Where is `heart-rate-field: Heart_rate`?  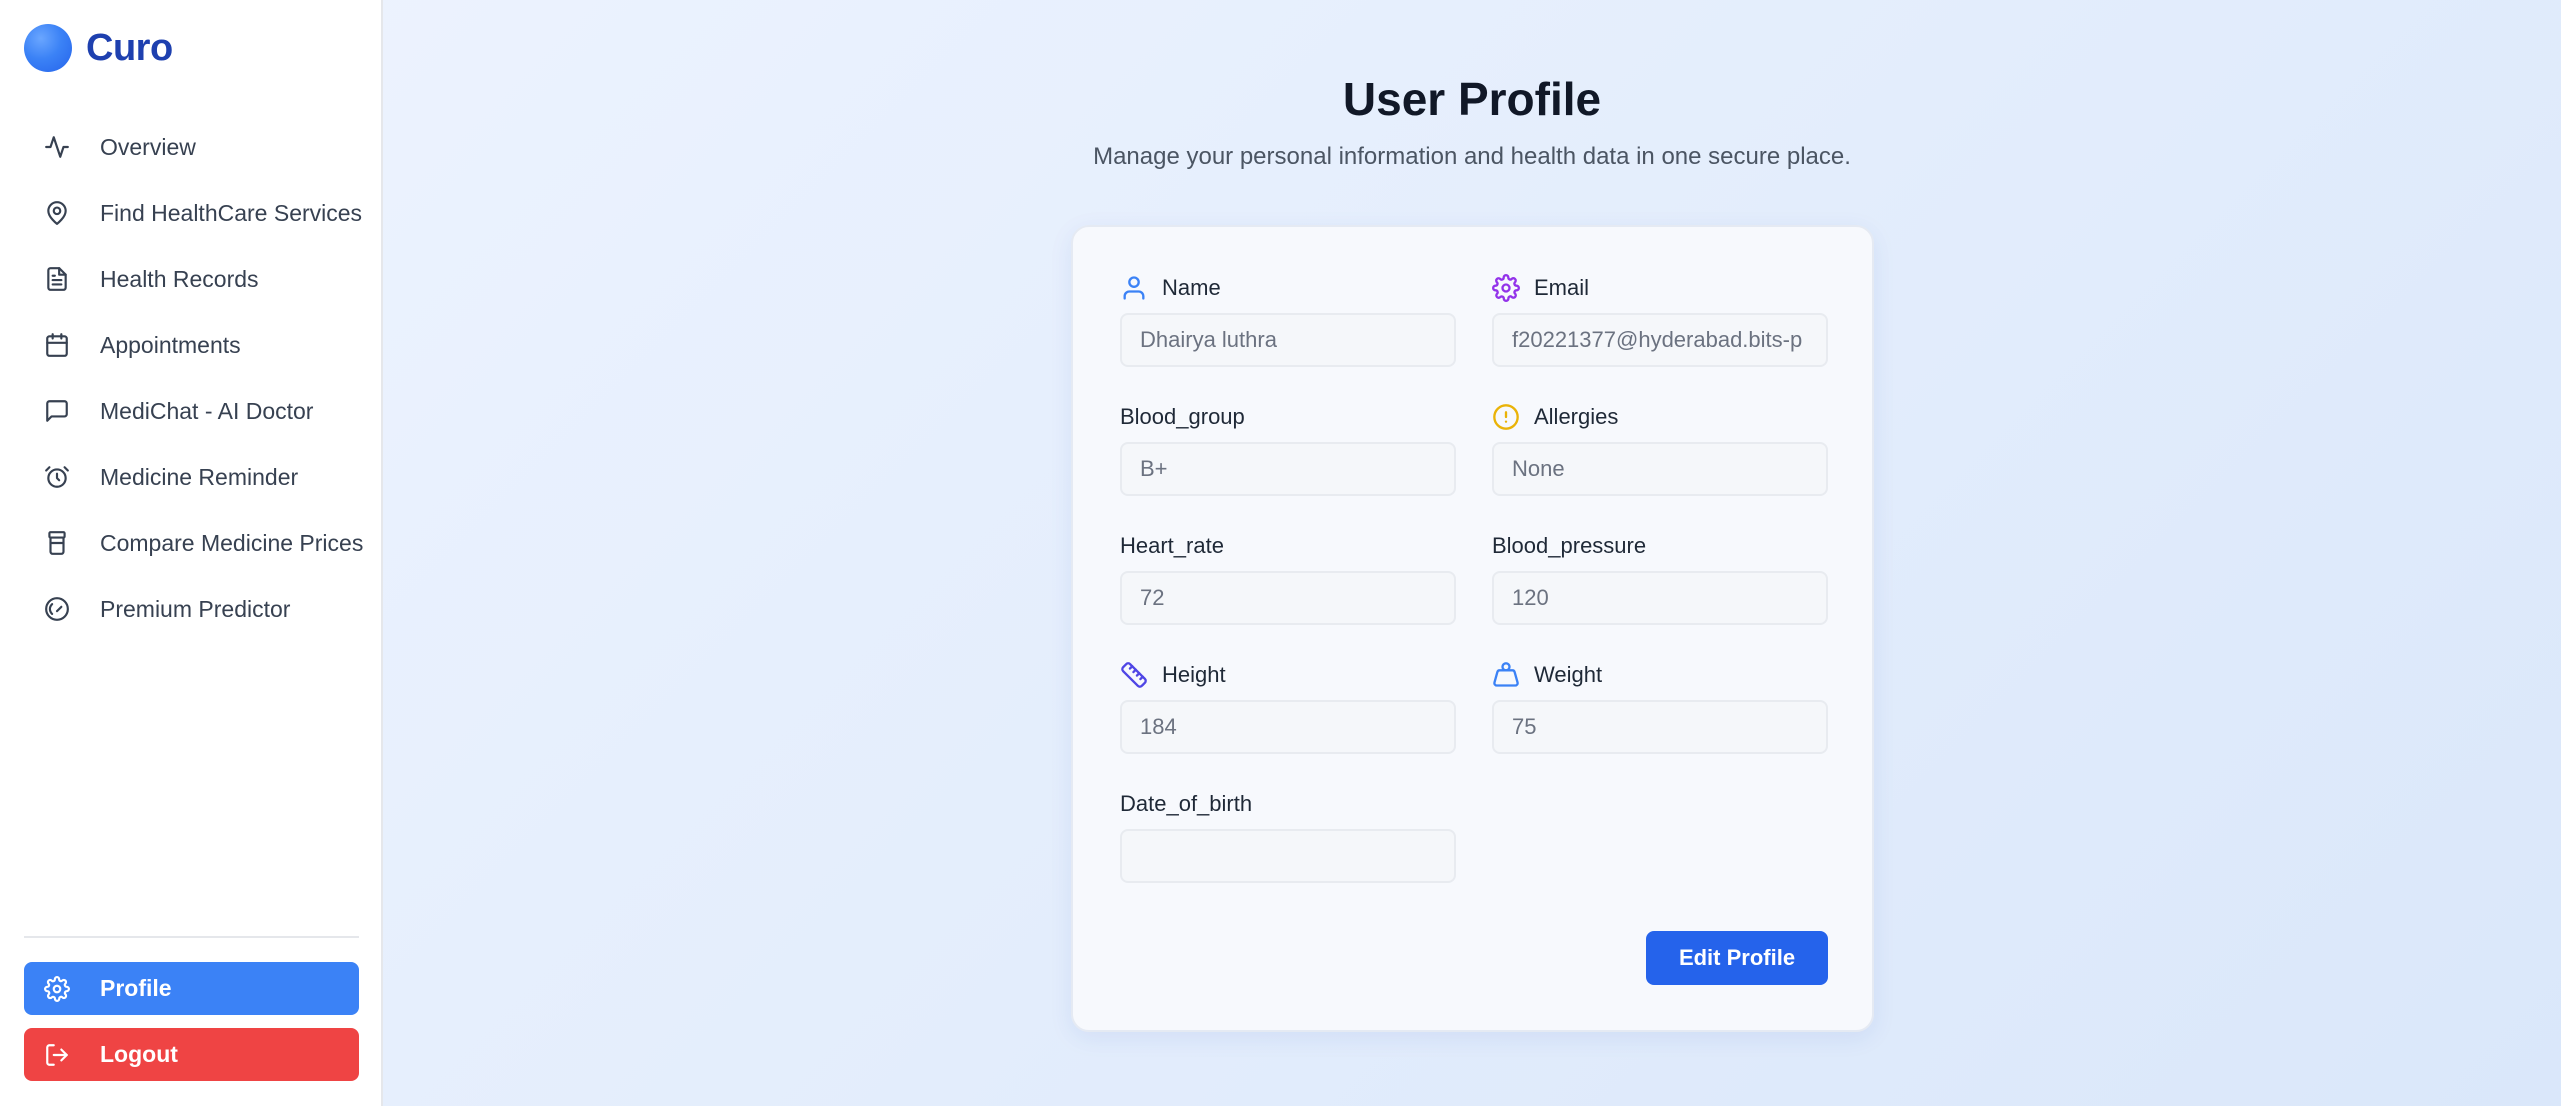
heart-rate-field: Heart_rate is located at coordinates (1288, 578).